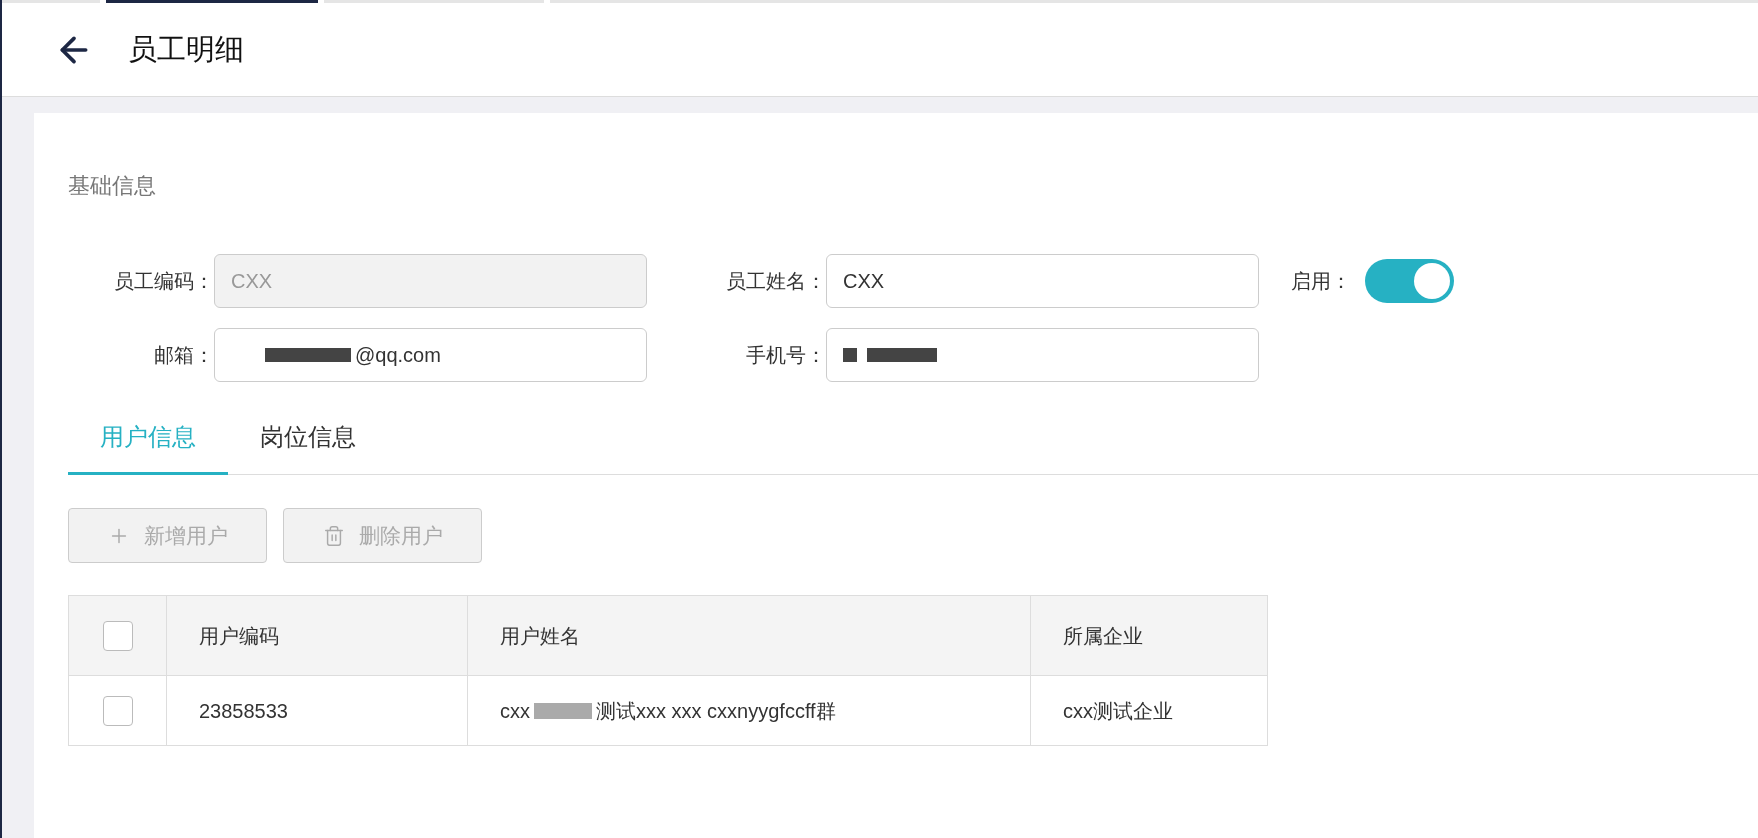 The width and height of the screenshot is (1758, 838). I want to click on section-title: 基础信息, so click(112, 186).